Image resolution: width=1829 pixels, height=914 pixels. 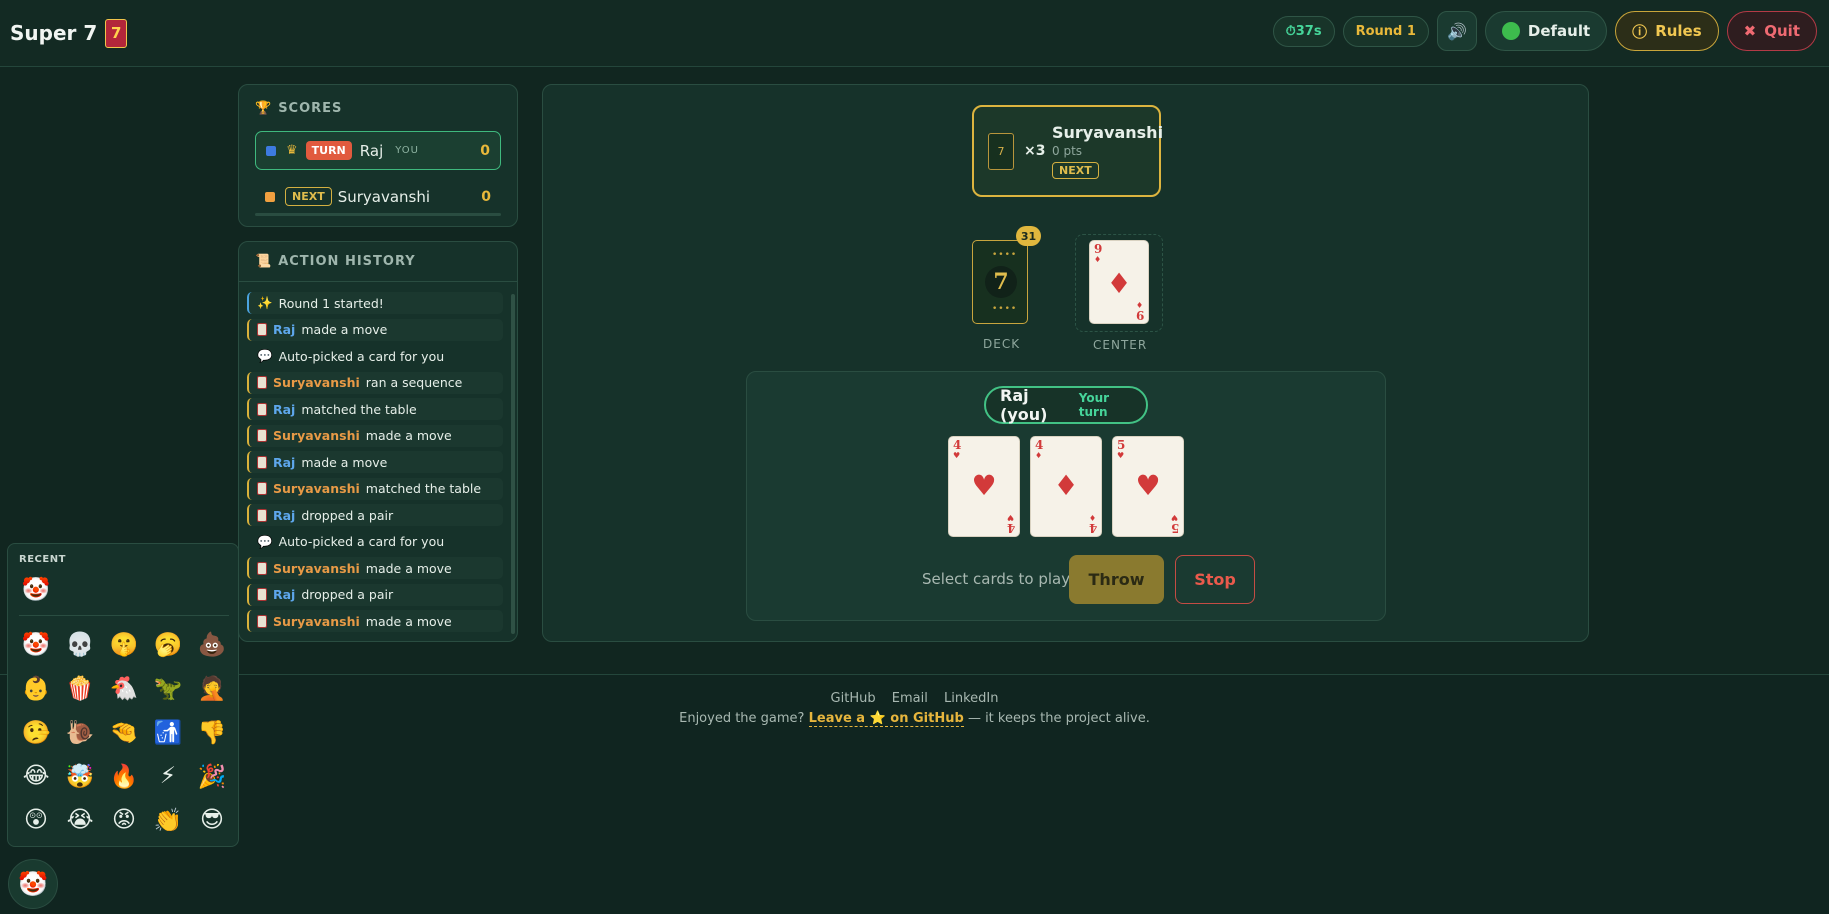 What do you see at coordinates (36, 688) in the screenshot?
I see `emoji-option: 👶` at bounding box center [36, 688].